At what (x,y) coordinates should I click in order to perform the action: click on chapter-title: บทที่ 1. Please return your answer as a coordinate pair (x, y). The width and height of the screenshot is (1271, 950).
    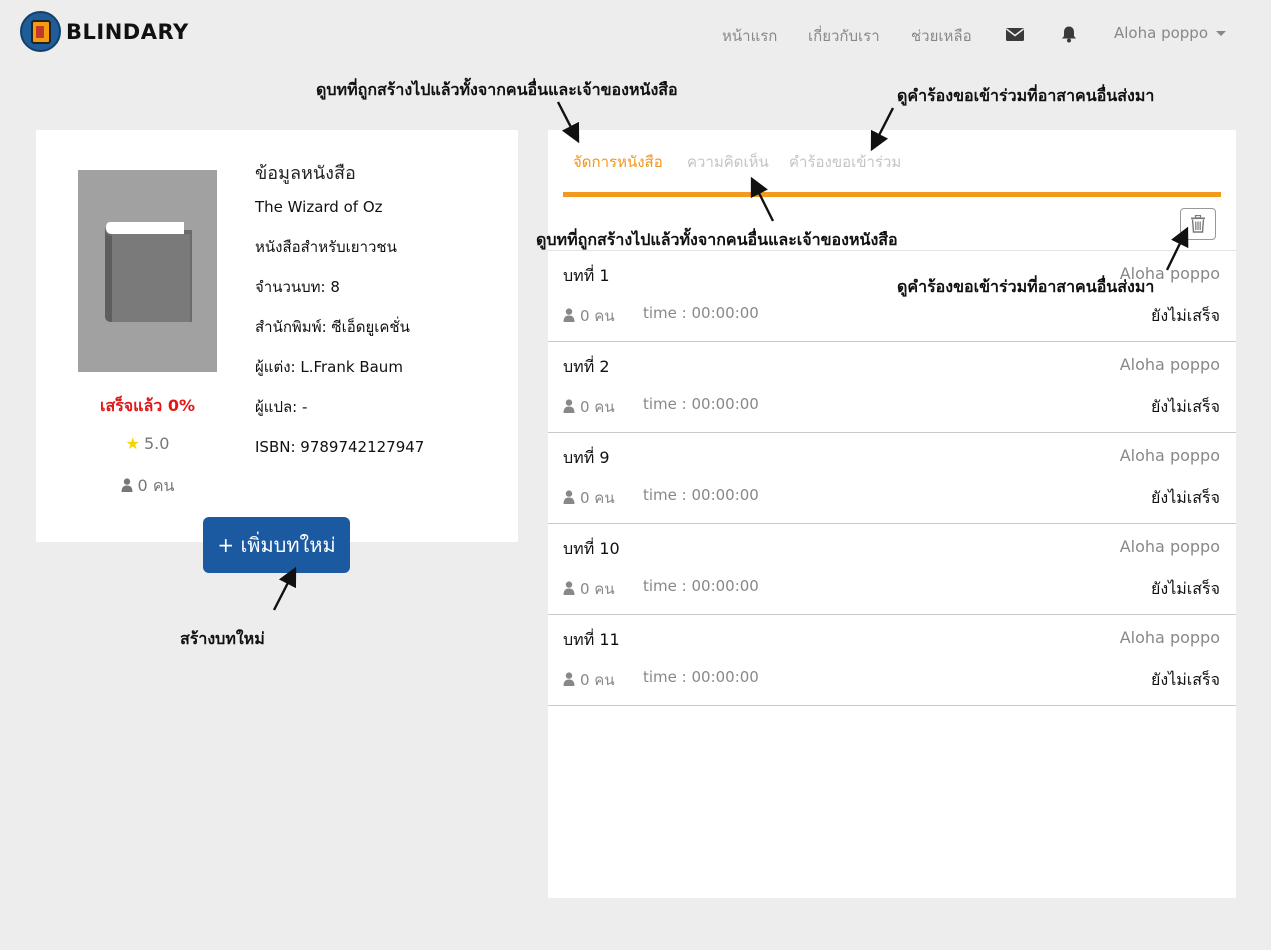
    Looking at the image, I should click on (586, 275).